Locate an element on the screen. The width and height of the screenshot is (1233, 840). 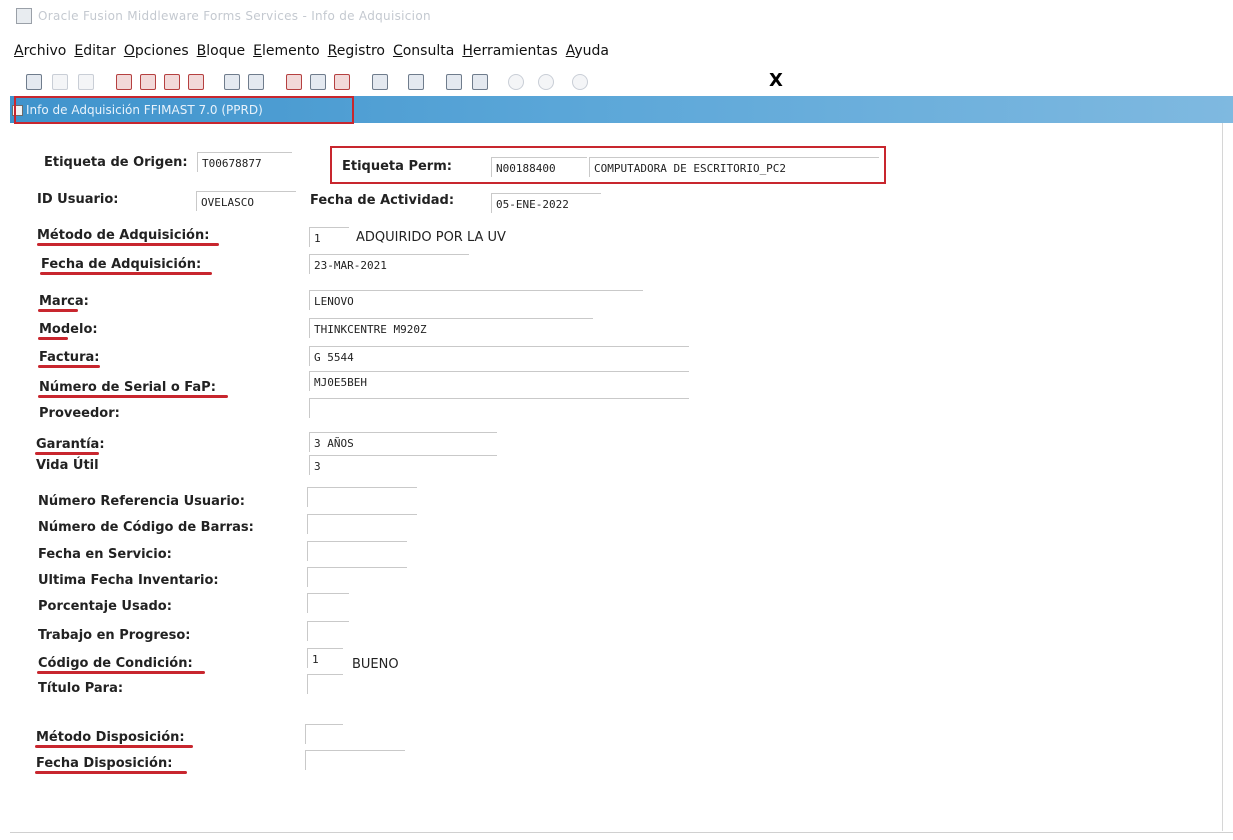
etiqueta-origen-field: T00678877 is located at coordinates (244, 162).